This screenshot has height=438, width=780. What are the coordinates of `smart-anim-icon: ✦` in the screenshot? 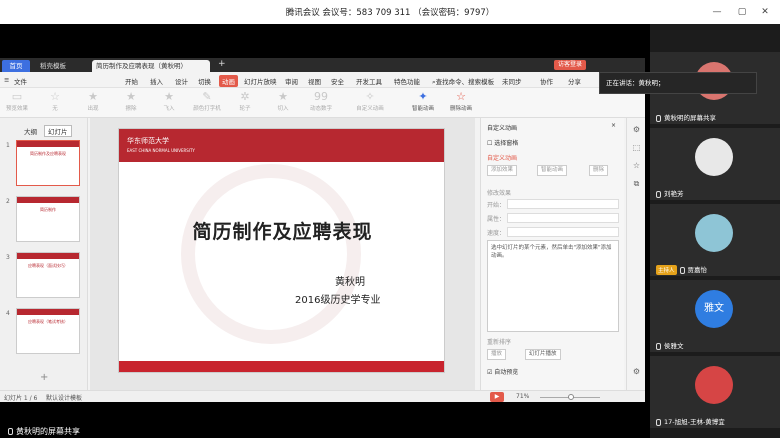 It's located at (423, 96).